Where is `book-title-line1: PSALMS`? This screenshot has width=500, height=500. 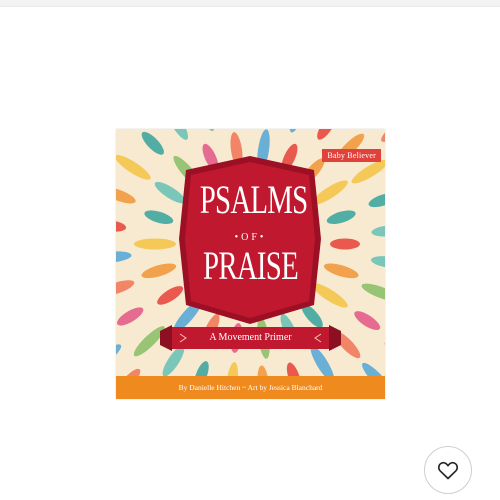
book-title-line1: PSALMS is located at coordinates (253, 199).